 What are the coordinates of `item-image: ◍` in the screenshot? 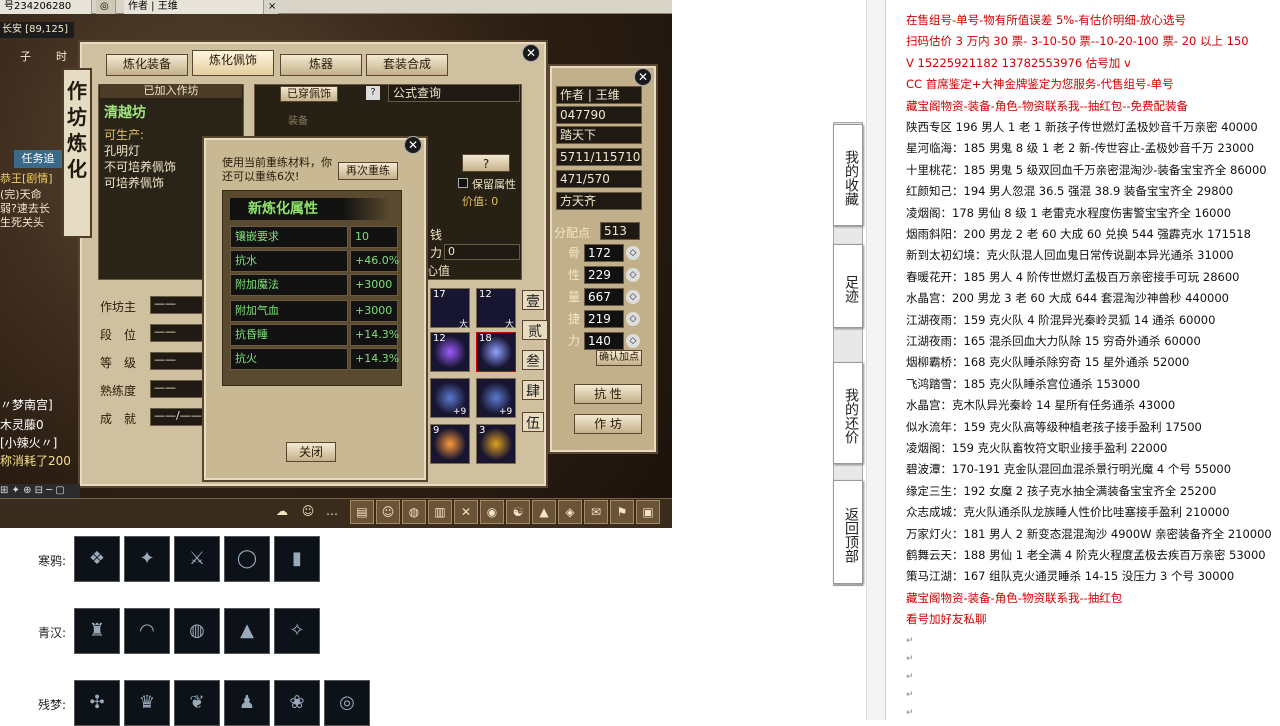 It's located at (197, 631).